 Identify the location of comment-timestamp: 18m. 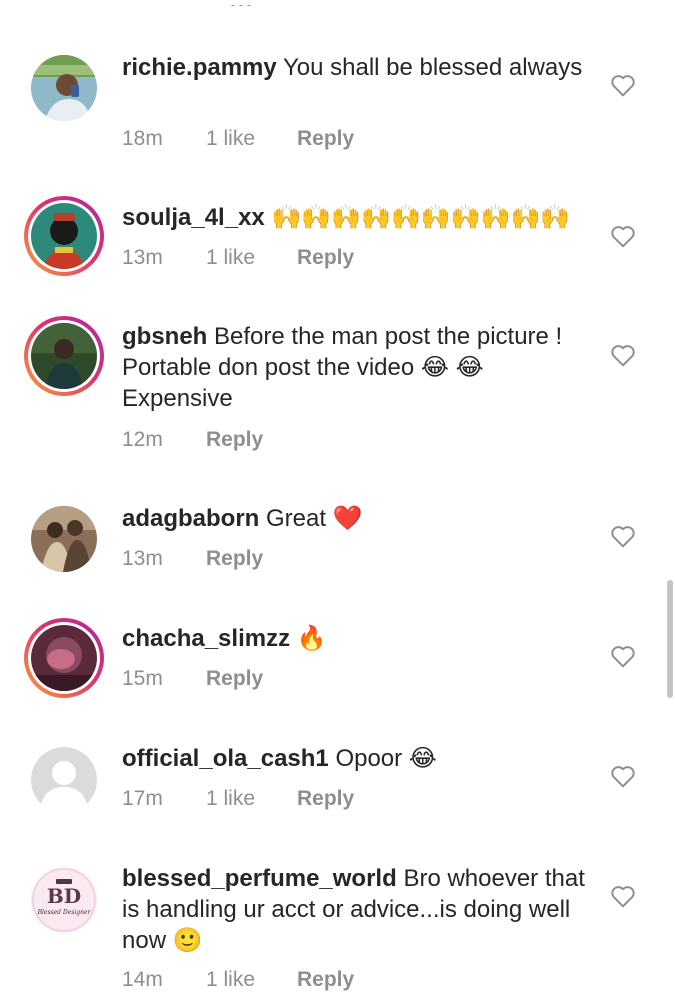
(142, 138).